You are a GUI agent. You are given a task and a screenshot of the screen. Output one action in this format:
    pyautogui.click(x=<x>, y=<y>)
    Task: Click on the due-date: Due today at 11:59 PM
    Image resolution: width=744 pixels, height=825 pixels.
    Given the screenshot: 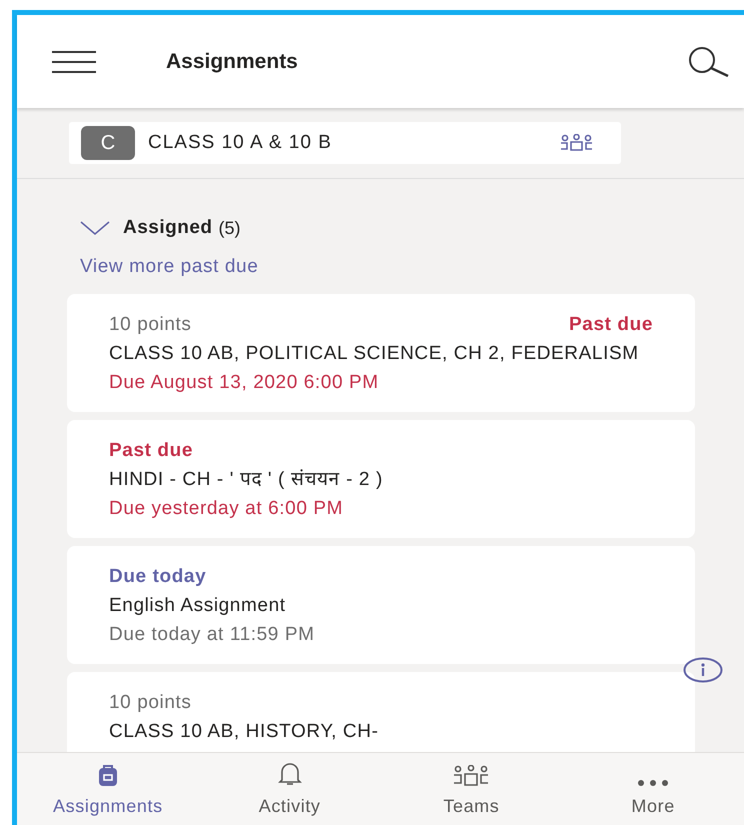 What is the action you would take?
    pyautogui.click(x=212, y=635)
    